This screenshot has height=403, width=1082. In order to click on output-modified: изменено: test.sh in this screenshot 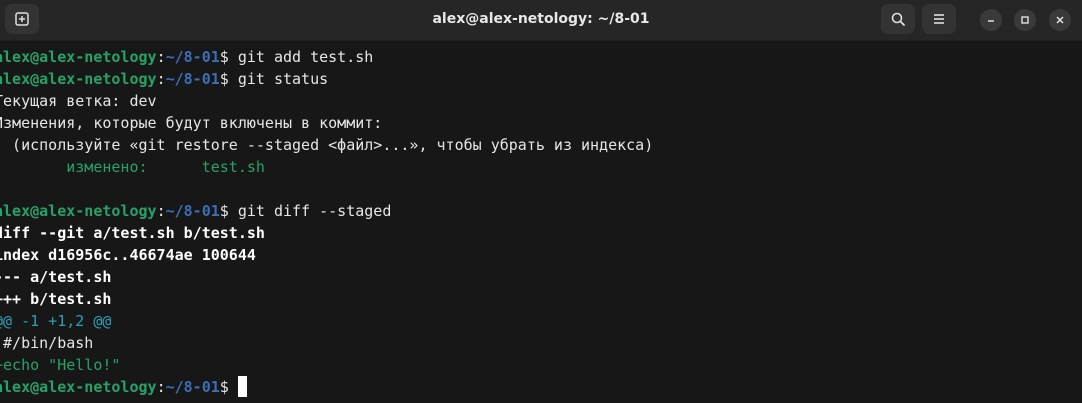, I will do `click(132, 167)`.